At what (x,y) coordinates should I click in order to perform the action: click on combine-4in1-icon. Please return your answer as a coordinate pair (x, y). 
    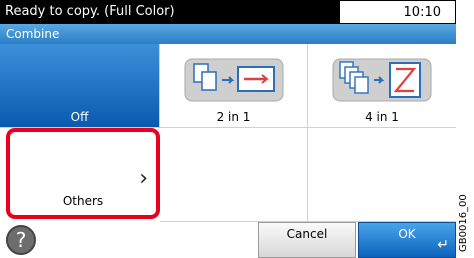
    Looking at the image, I should click on (382, 82).